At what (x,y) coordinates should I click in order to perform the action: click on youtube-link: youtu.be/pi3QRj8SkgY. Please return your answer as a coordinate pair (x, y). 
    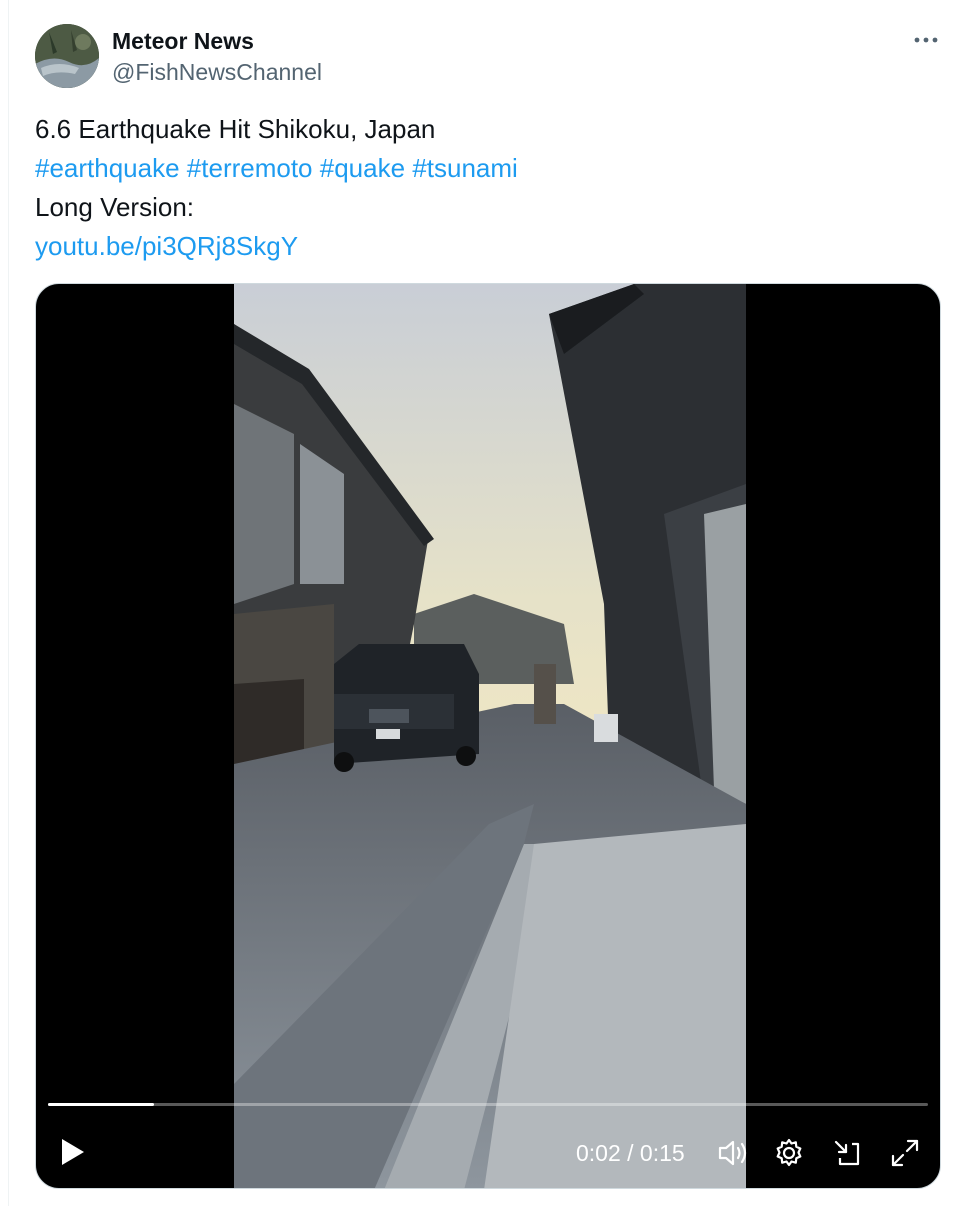
    Looking at the image, I should click on (166, 246).